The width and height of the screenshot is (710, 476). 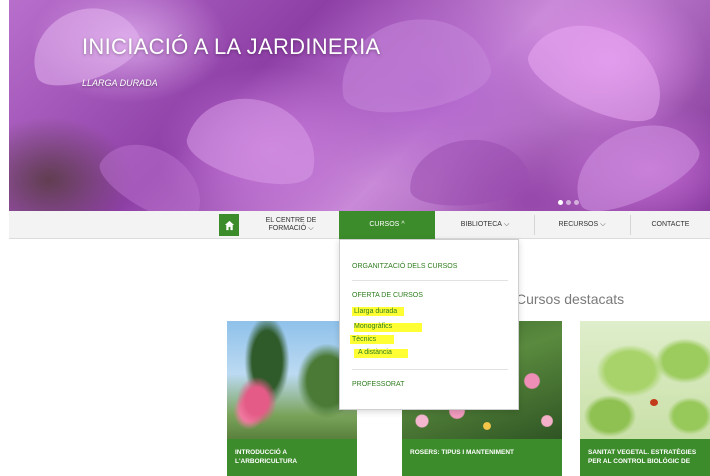 What do you see at coordinates (373, 326) in the screenshot?
I see `menu-subitem-monografics: Monogràfics` at bounding box center [373, 326].